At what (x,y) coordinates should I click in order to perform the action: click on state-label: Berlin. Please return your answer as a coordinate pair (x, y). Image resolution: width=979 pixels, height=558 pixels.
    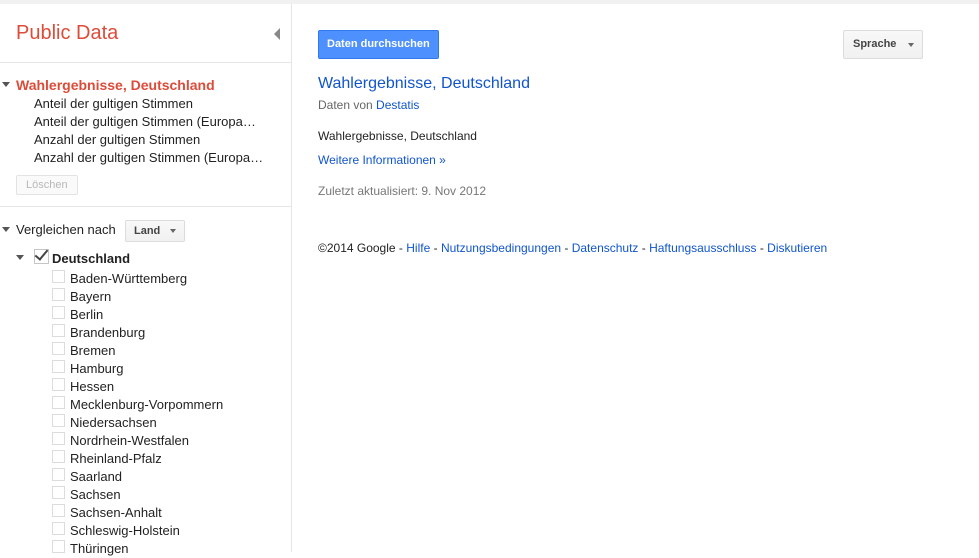
    Looking at the image, I should click on (87, 314).